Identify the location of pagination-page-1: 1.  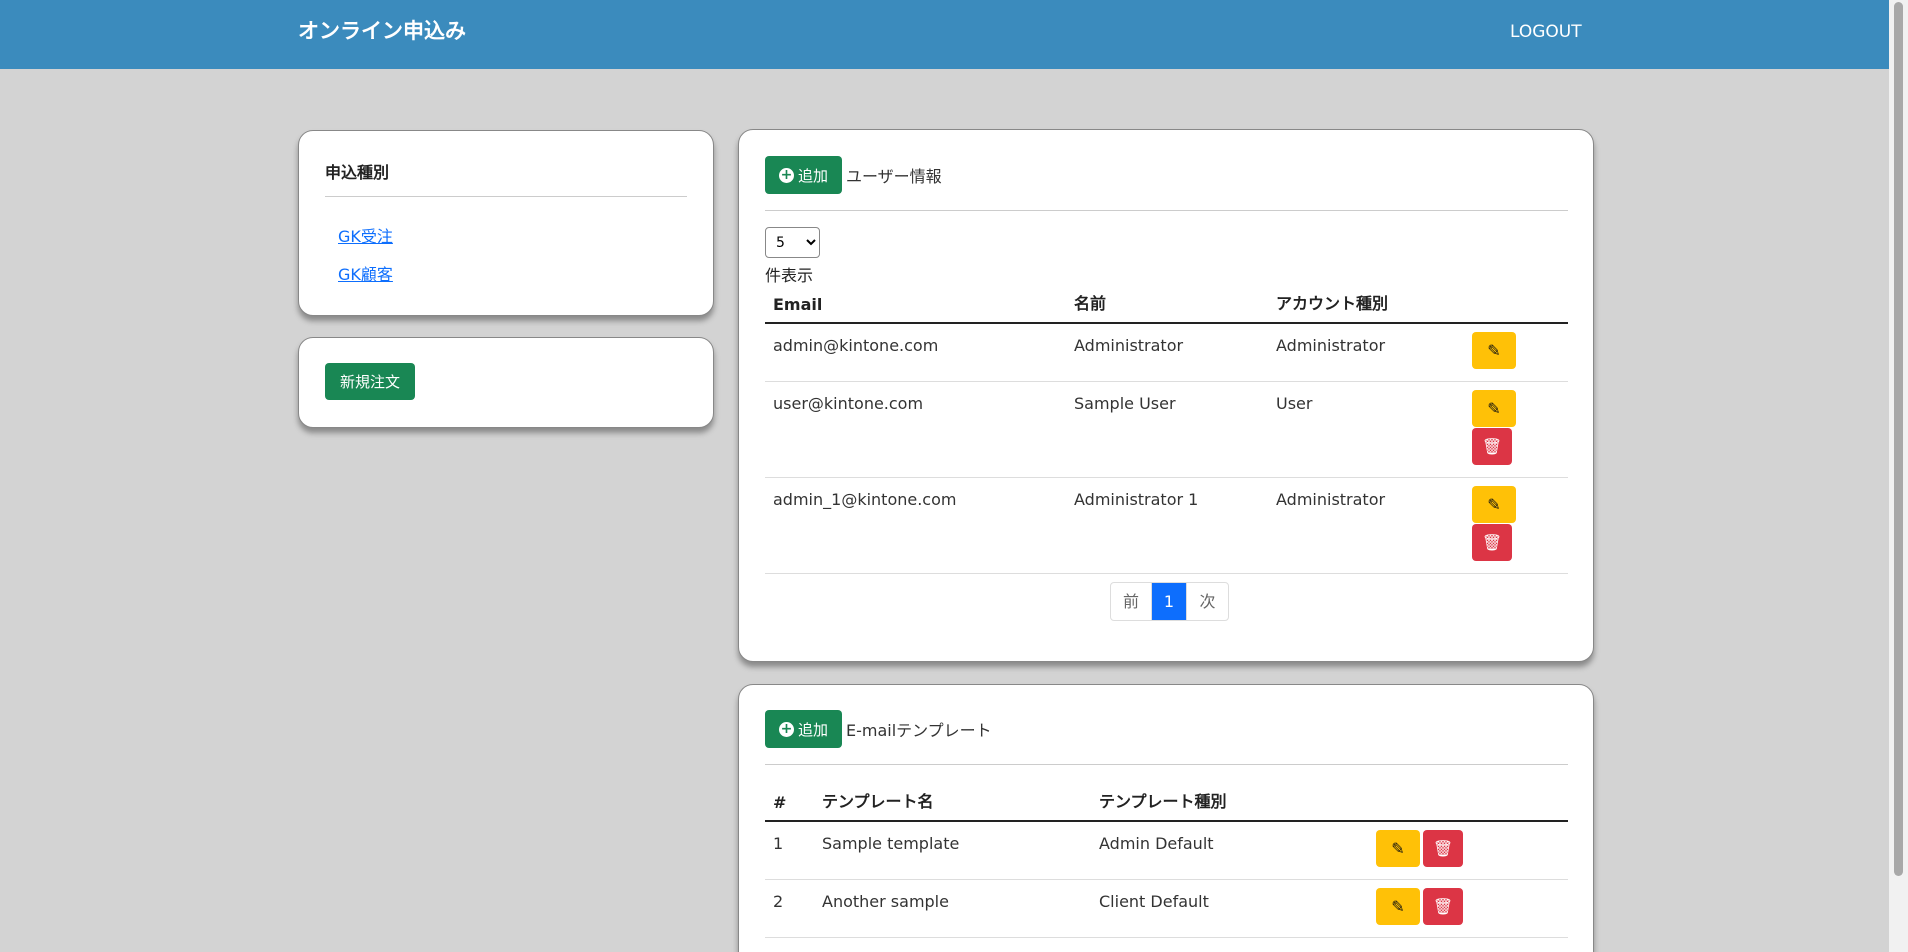
(1169, 601).